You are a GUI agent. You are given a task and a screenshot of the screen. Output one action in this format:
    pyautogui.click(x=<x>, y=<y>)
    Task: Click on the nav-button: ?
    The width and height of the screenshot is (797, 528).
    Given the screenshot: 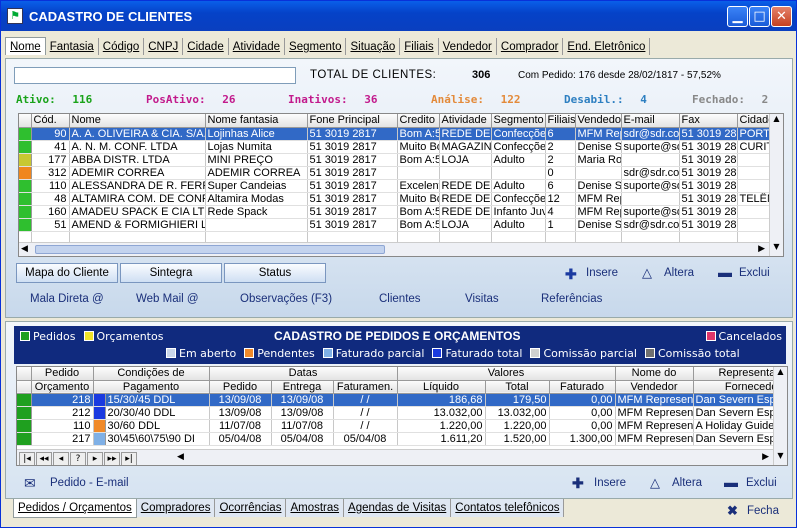 What is the action you would take?
    pyautogui.click(x=78, y=458)
    